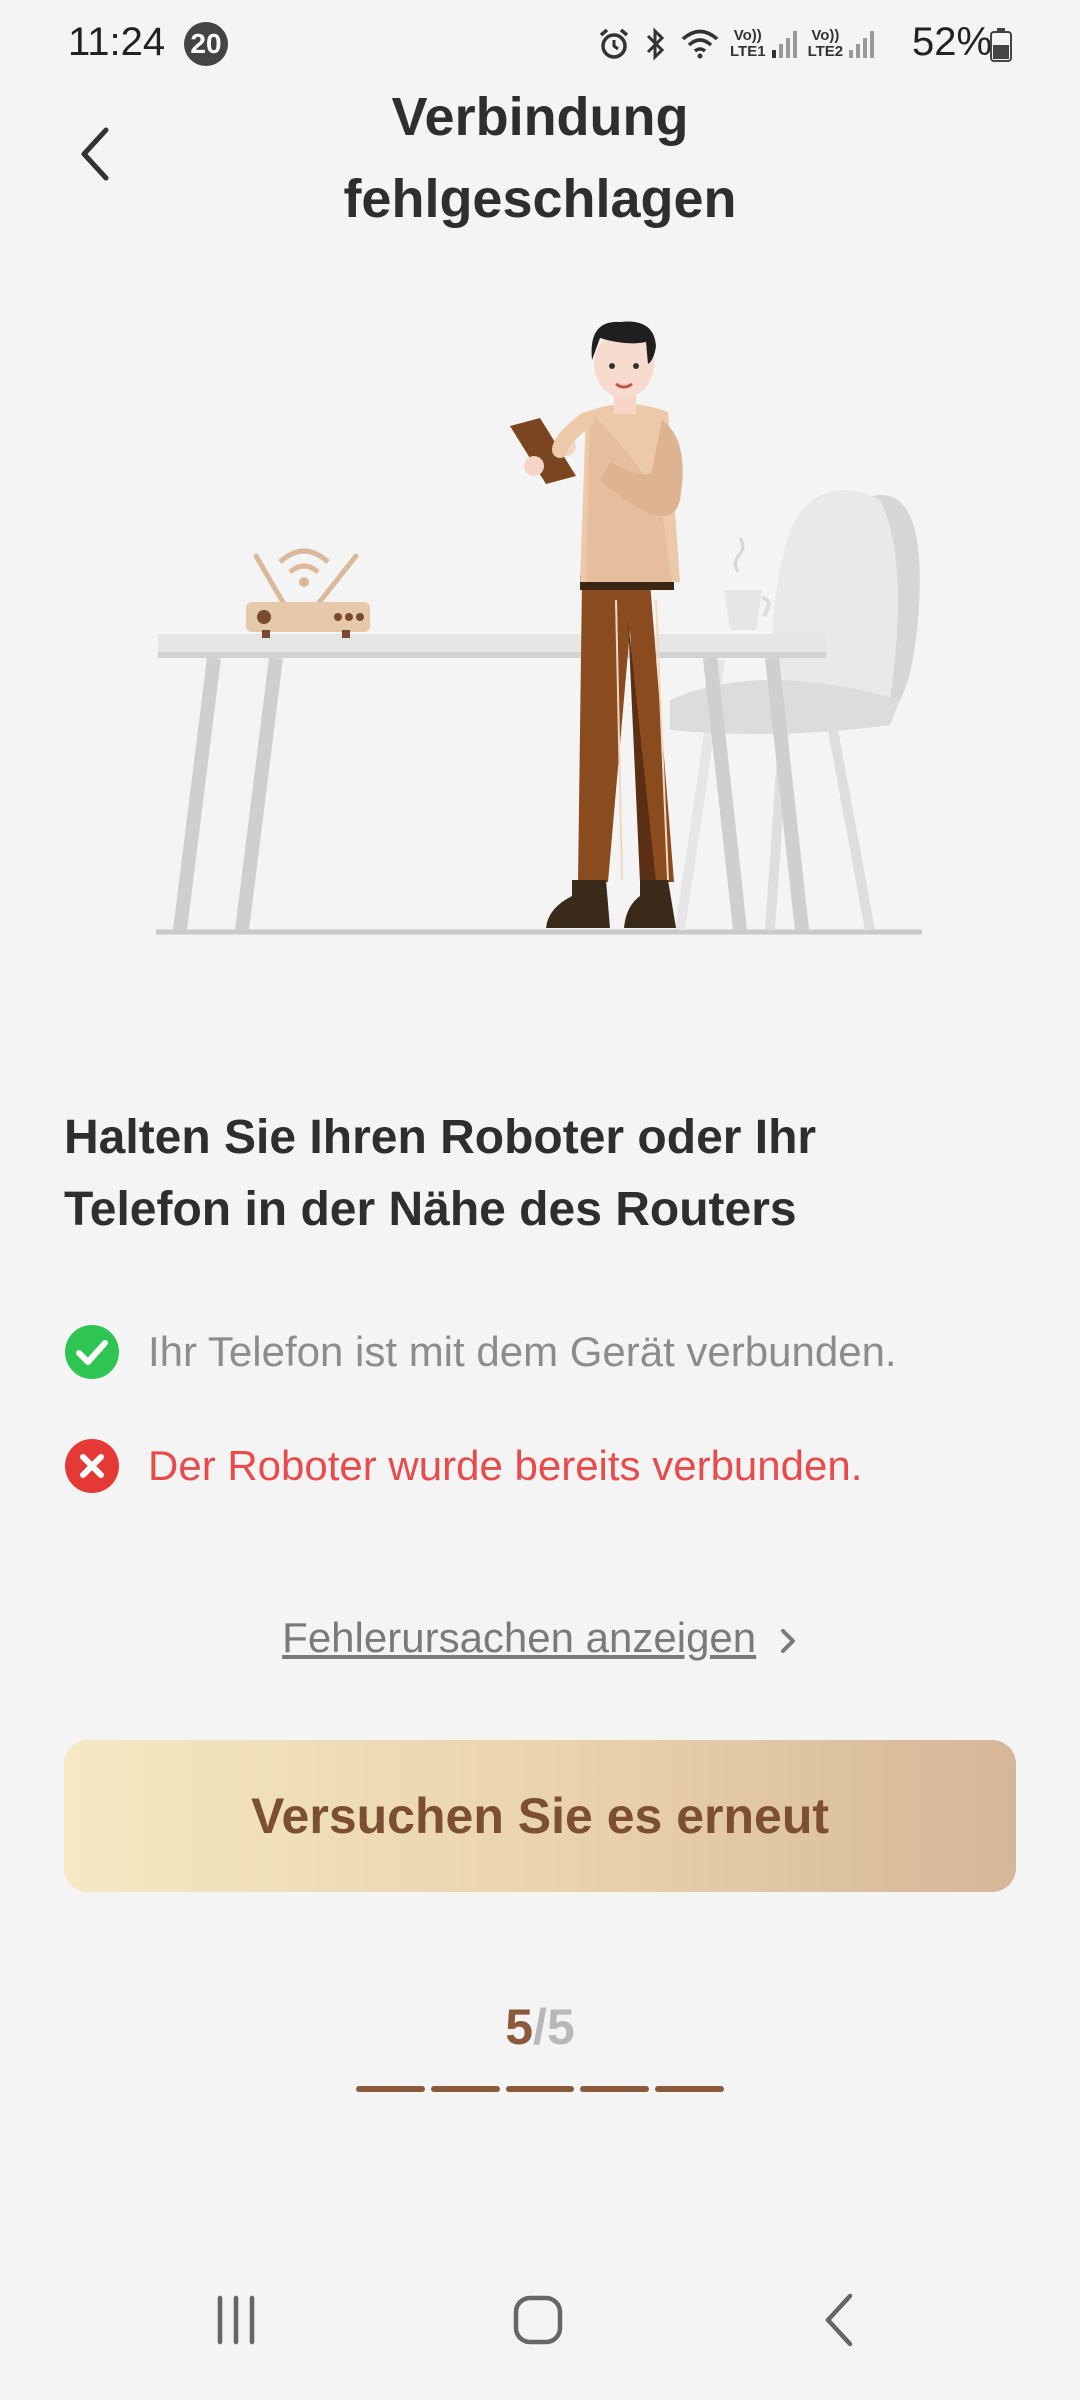 This screenshot has height=2400, width=1080. Describe the element at coordinates (92, 1352) in the screenshot. I see `check-circle-icon` at that location.